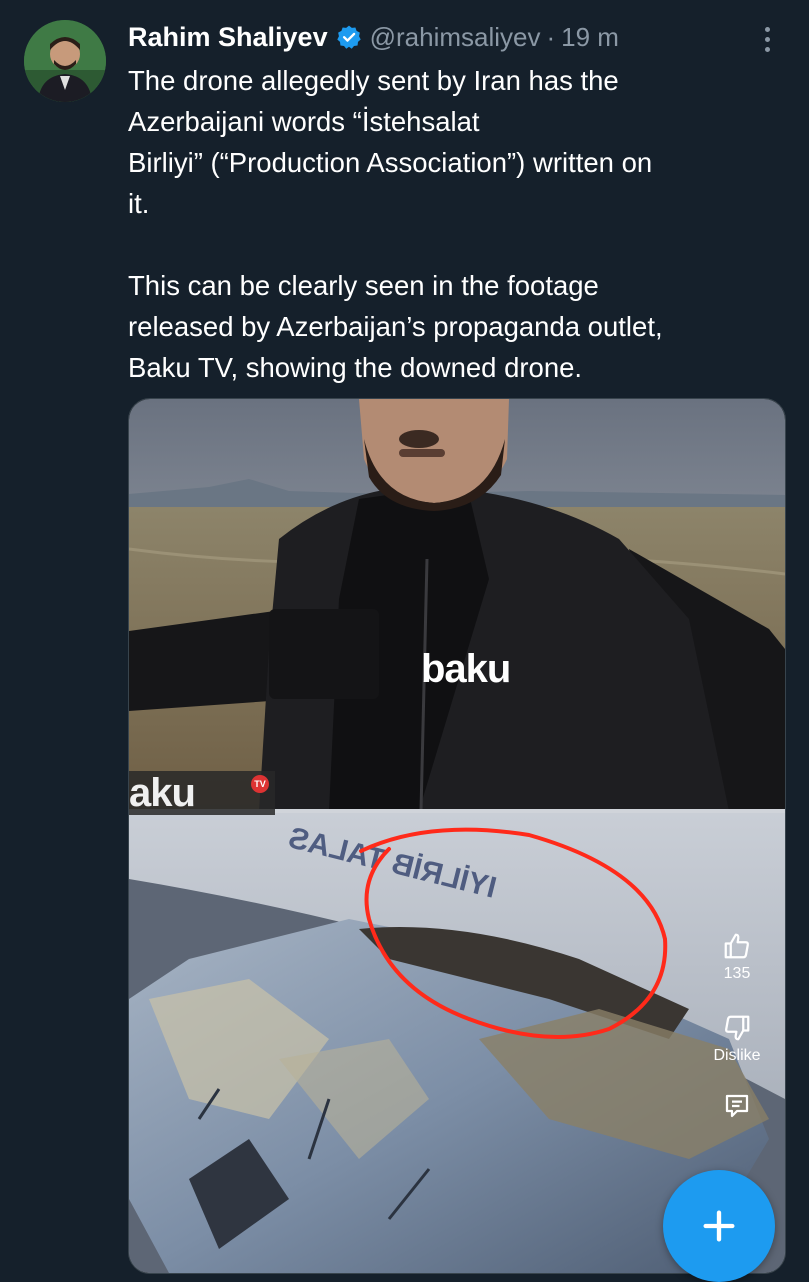  I want to click on plus-icon, so click(719, 1226).